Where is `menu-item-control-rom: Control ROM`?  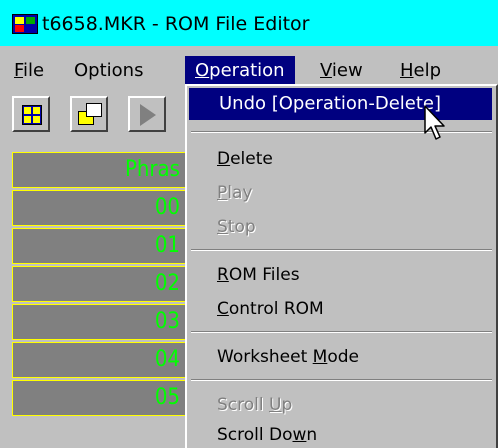 menu-item-control-rom: Control ROM is located at coordinates (341, 309).